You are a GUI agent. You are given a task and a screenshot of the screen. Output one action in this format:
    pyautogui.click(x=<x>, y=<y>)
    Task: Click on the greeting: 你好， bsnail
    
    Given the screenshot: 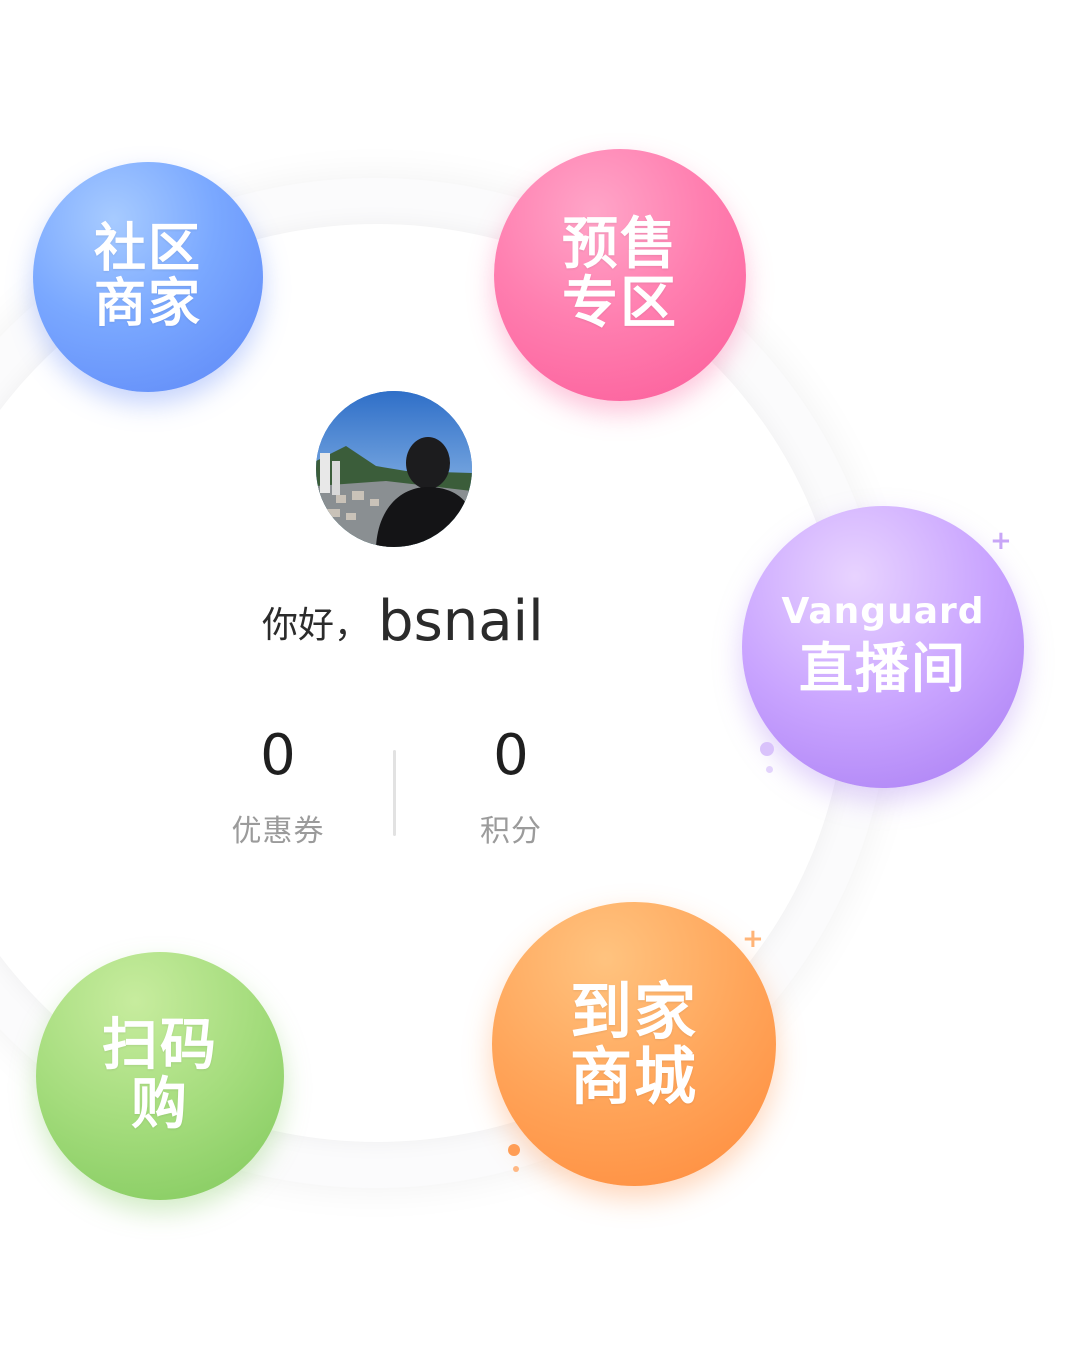 What is the action you would take?
    pyautogui.click(x=403, y=615)
    